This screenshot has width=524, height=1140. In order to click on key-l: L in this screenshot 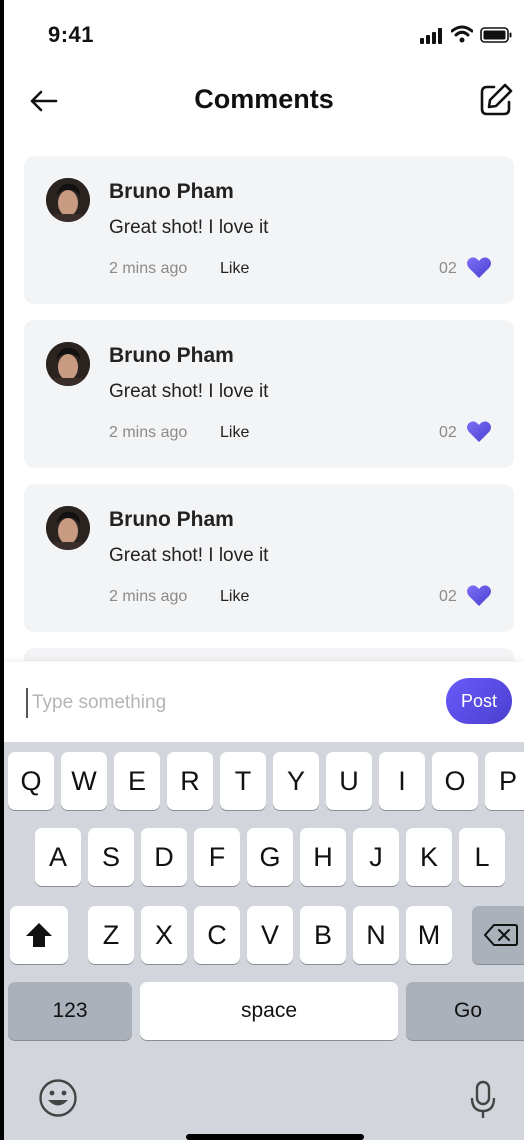, I will do `click(482, 857)`.